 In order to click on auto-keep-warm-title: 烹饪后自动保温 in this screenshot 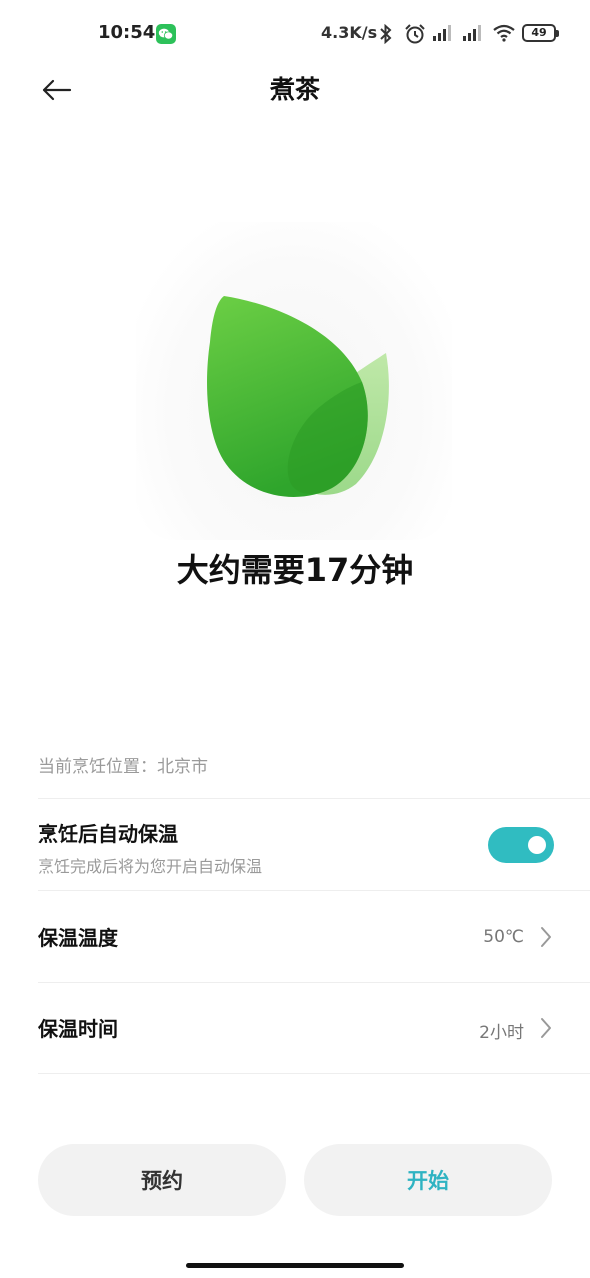, I will do `click(108, 834)`.